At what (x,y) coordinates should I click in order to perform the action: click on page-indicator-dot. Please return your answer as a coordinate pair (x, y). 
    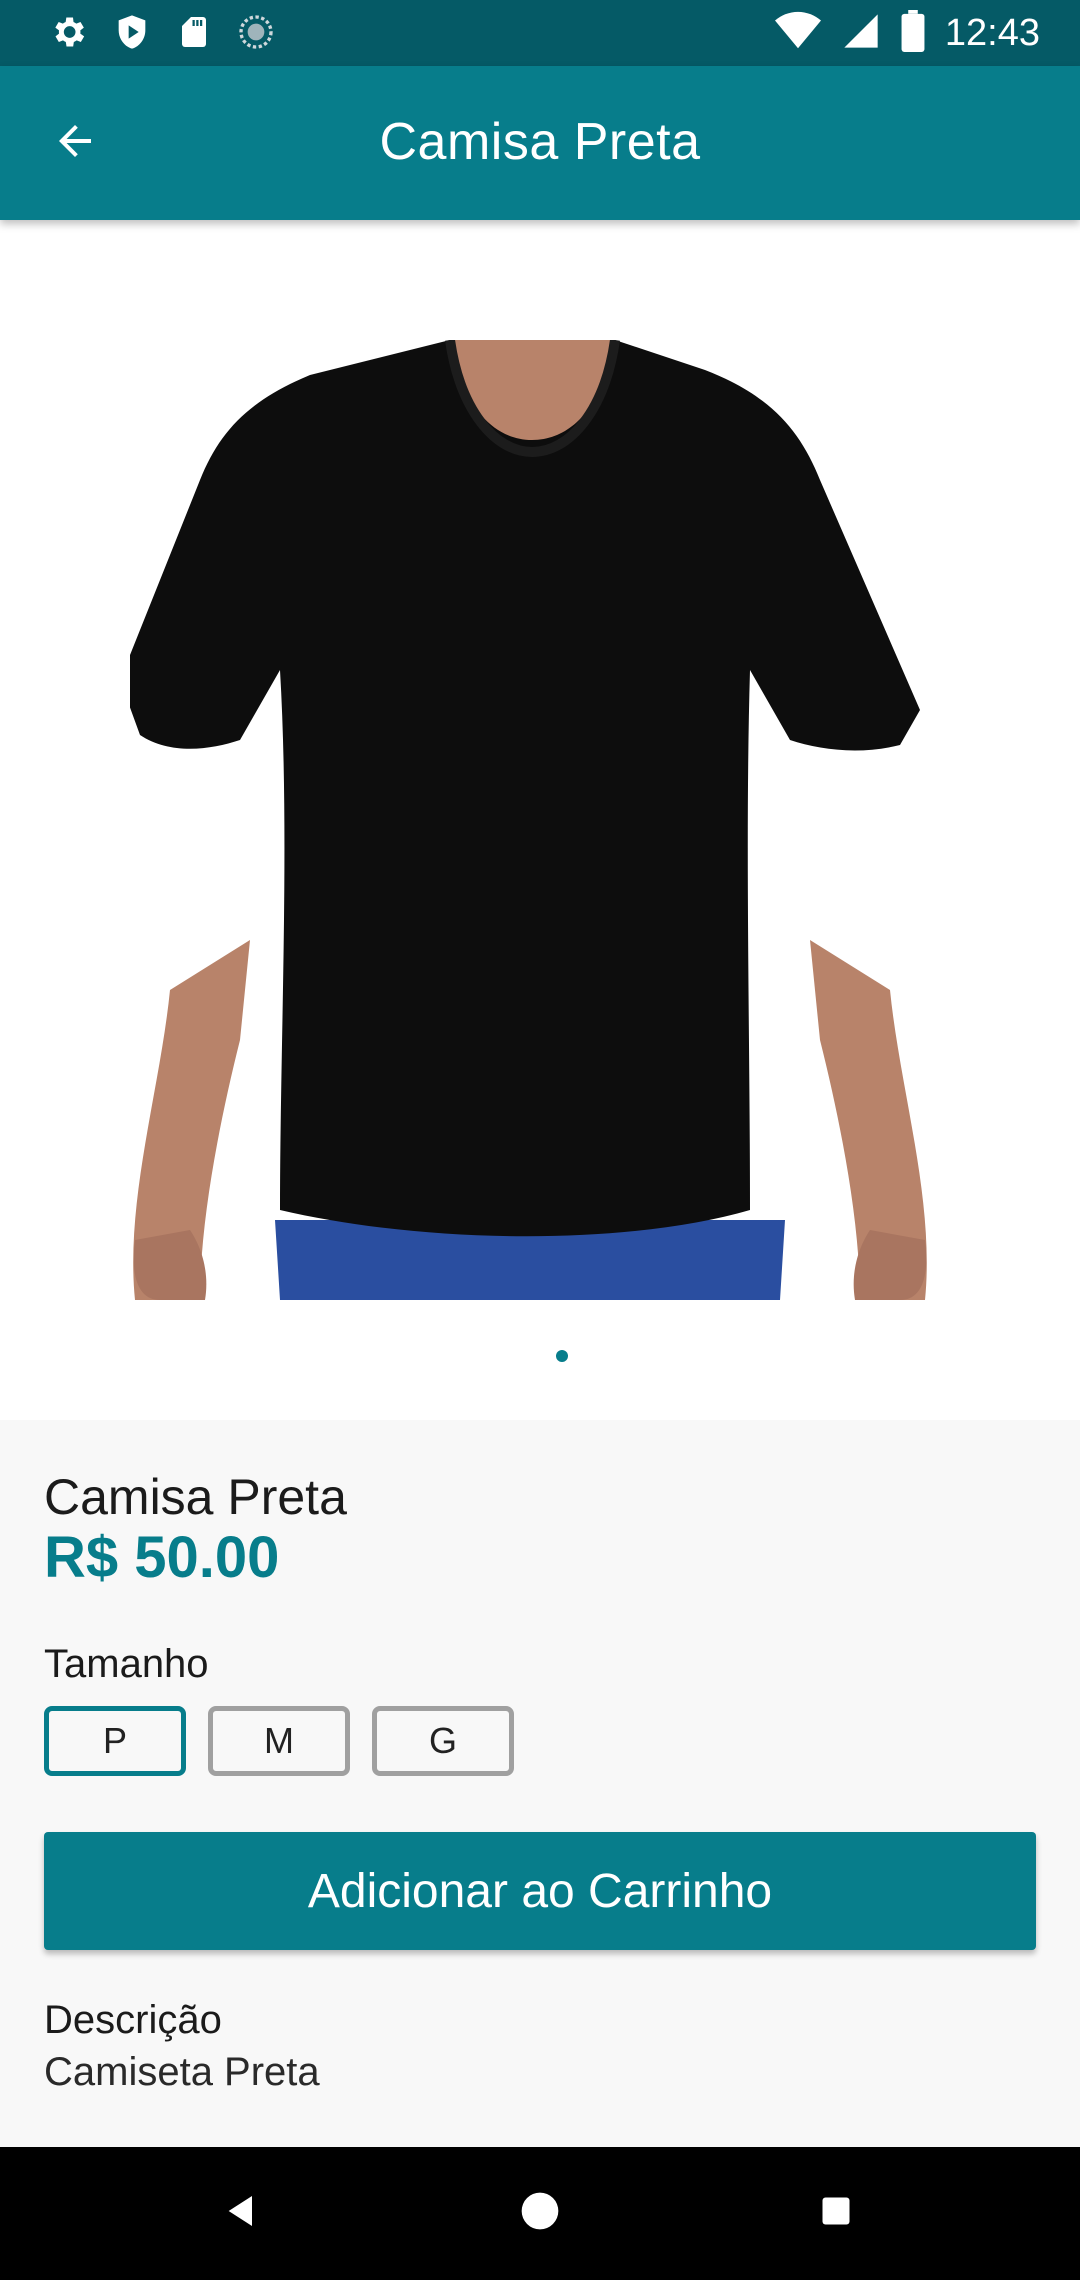
    Looking at the image, I should click on (562, 1356).